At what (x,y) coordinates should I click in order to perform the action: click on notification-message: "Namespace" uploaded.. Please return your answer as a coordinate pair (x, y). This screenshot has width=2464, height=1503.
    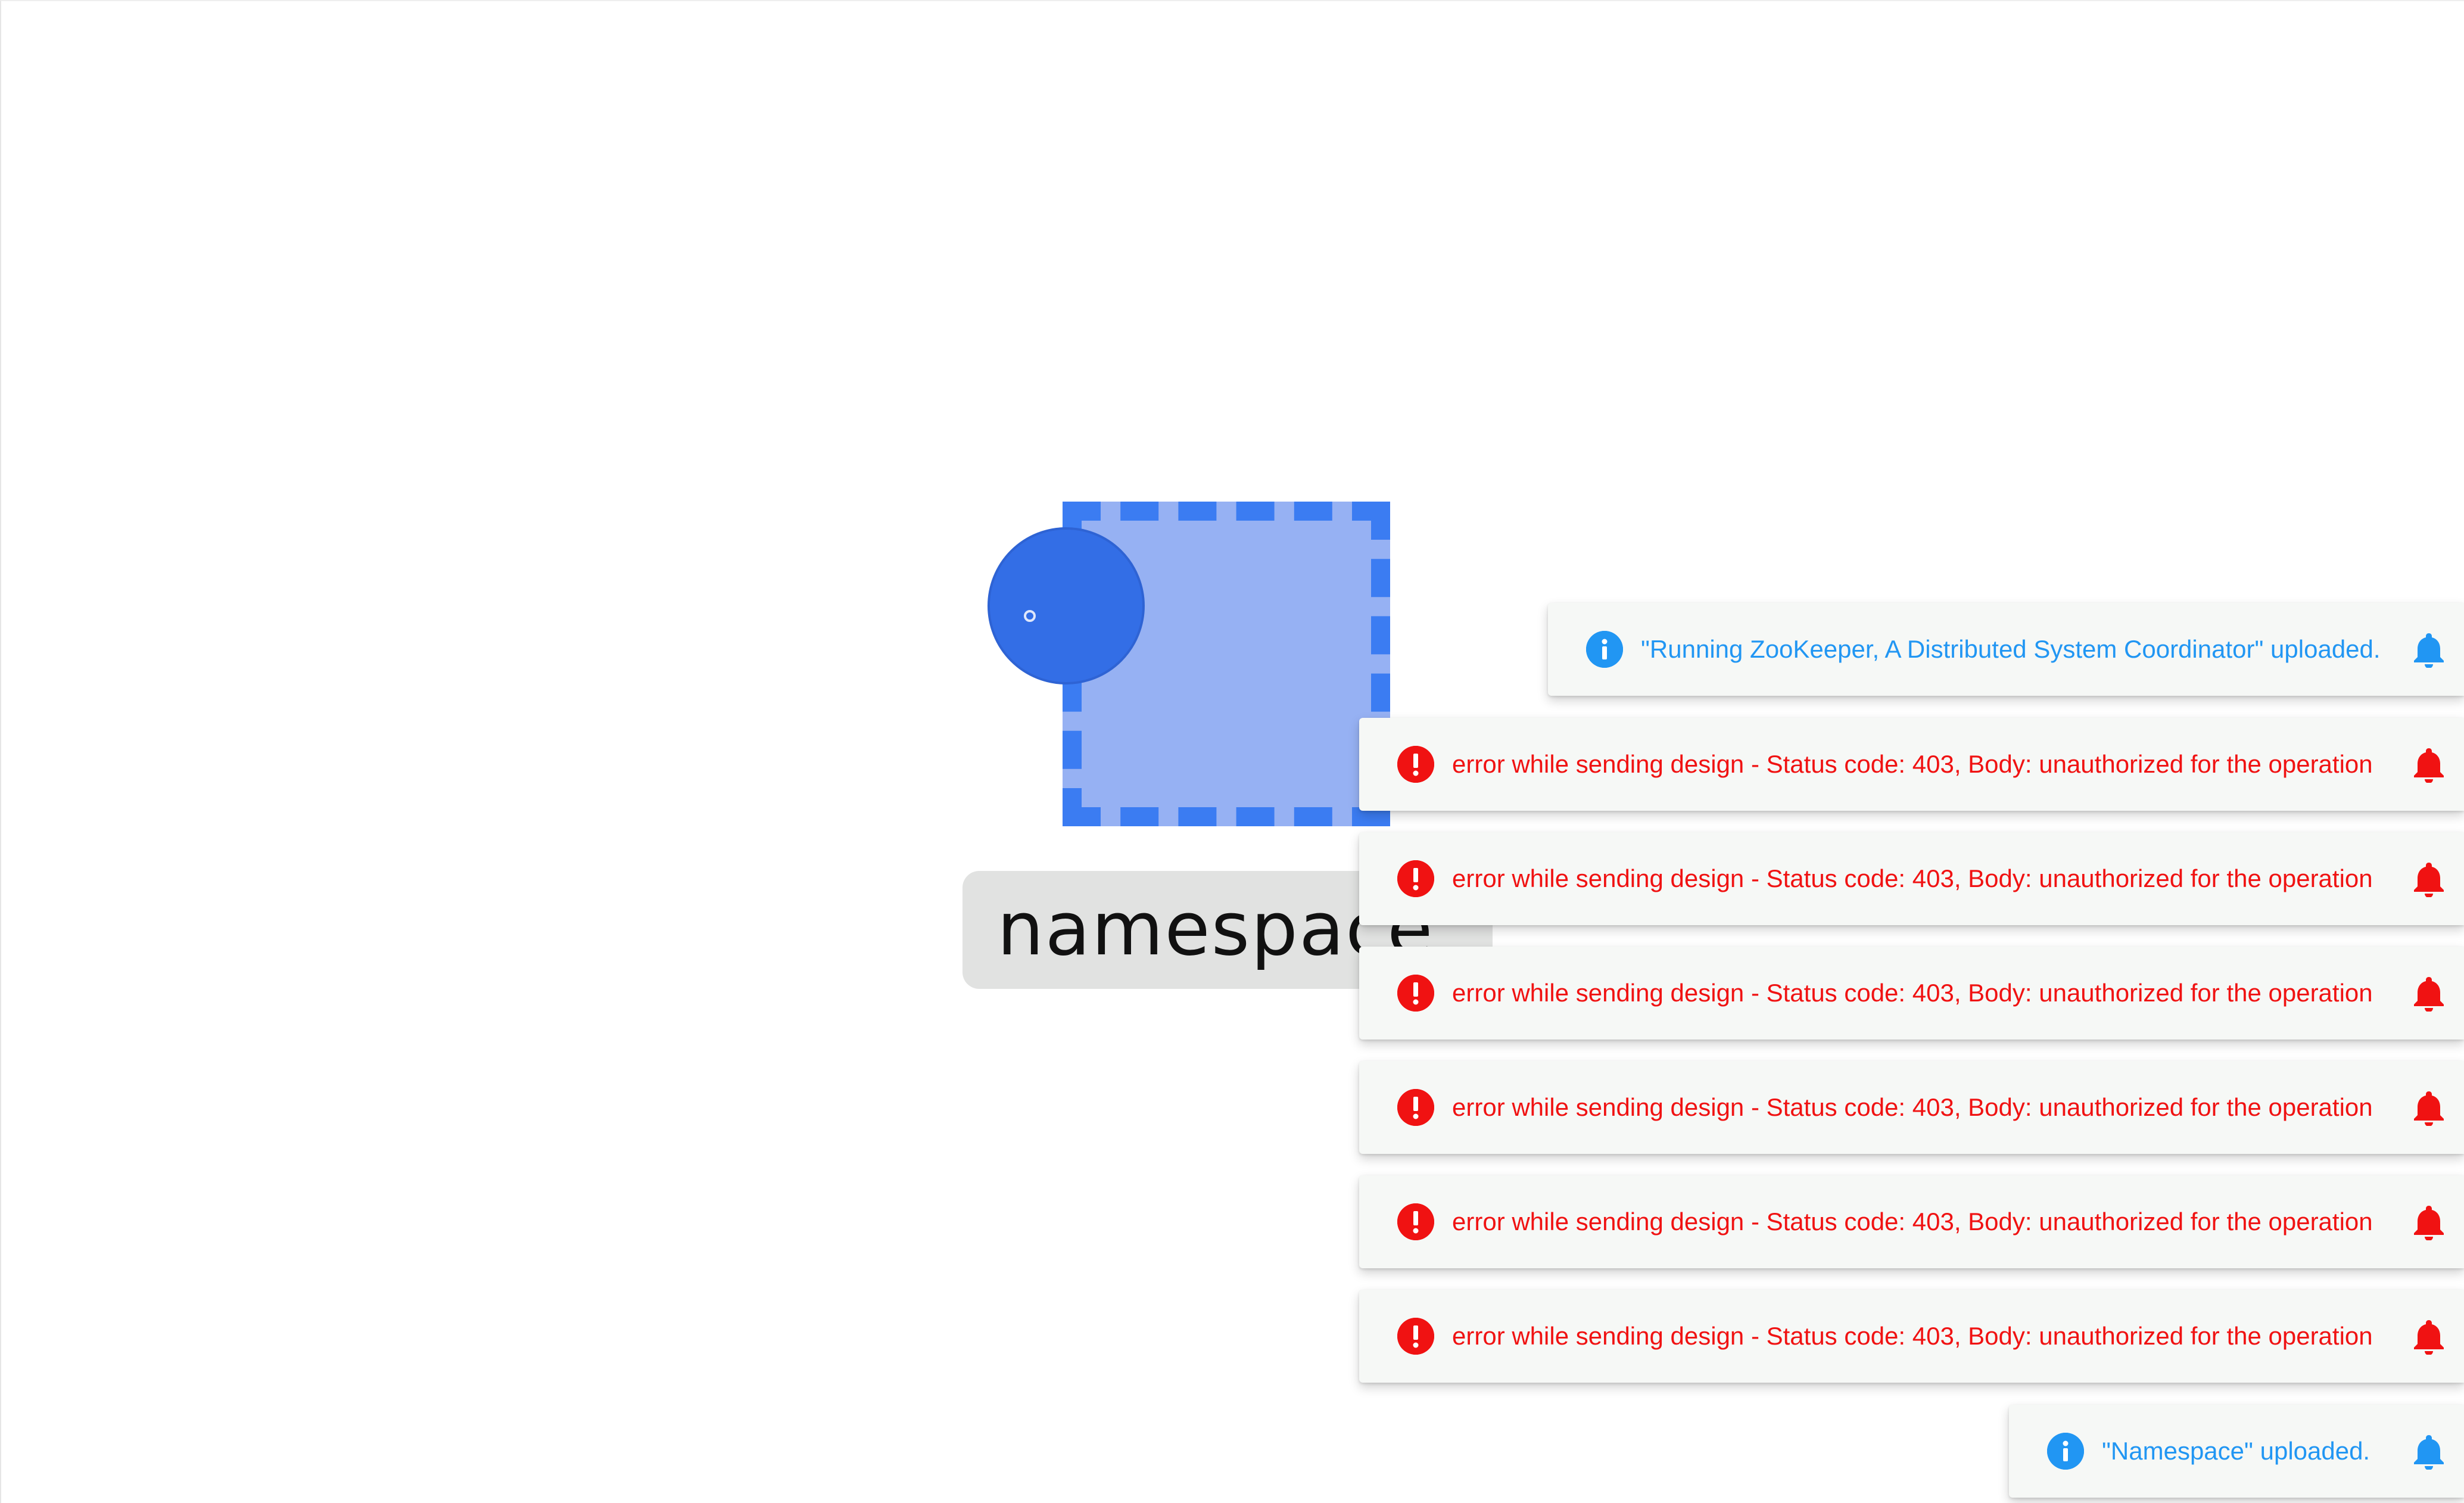
    Looking at the image, I should click on (2236, 1451).